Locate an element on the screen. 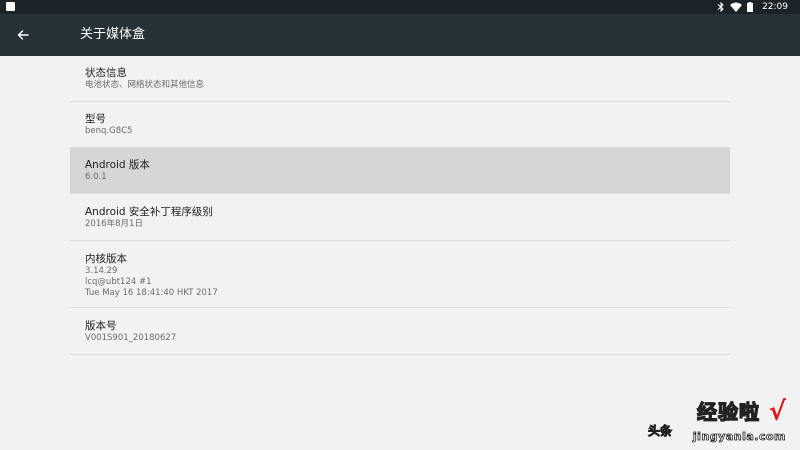  list-item-android-version: Android 版本 6.0.1 is located at coordinates (400, 171).